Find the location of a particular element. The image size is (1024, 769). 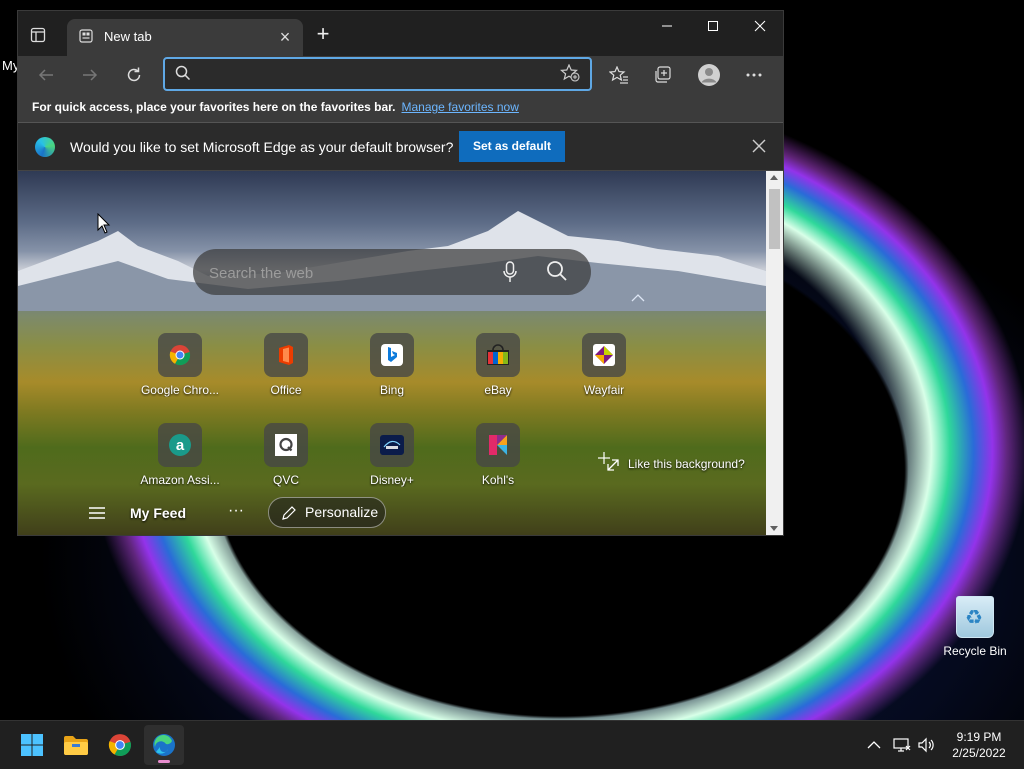

folder-icon is located at coordinates (76, 745).